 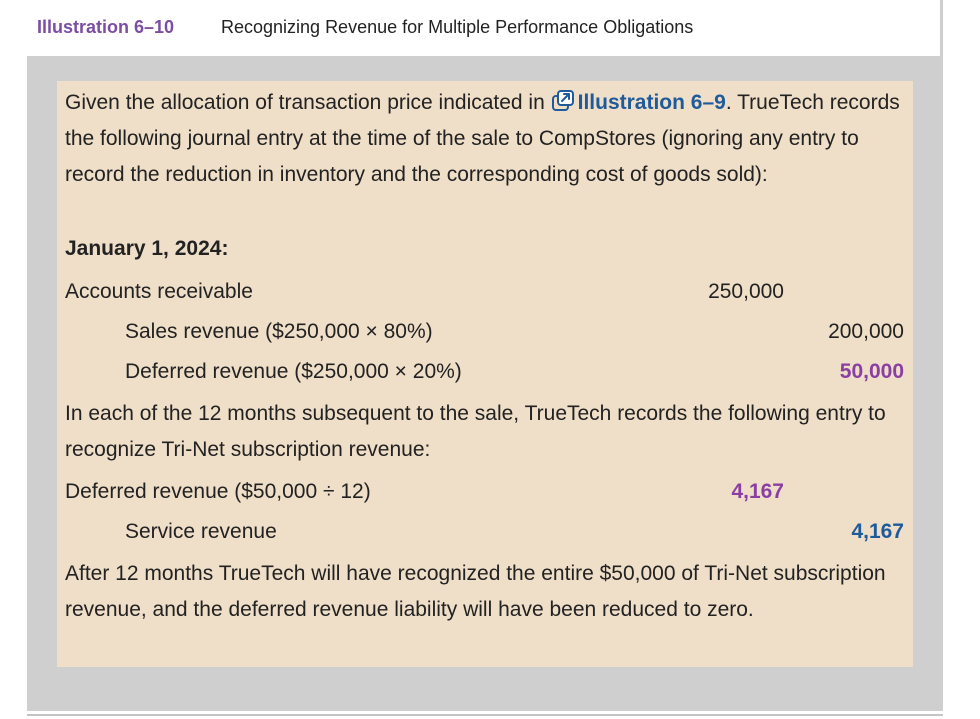 I want to click on entry1-debit-amount: 250,000, so click(x=746, y=291).